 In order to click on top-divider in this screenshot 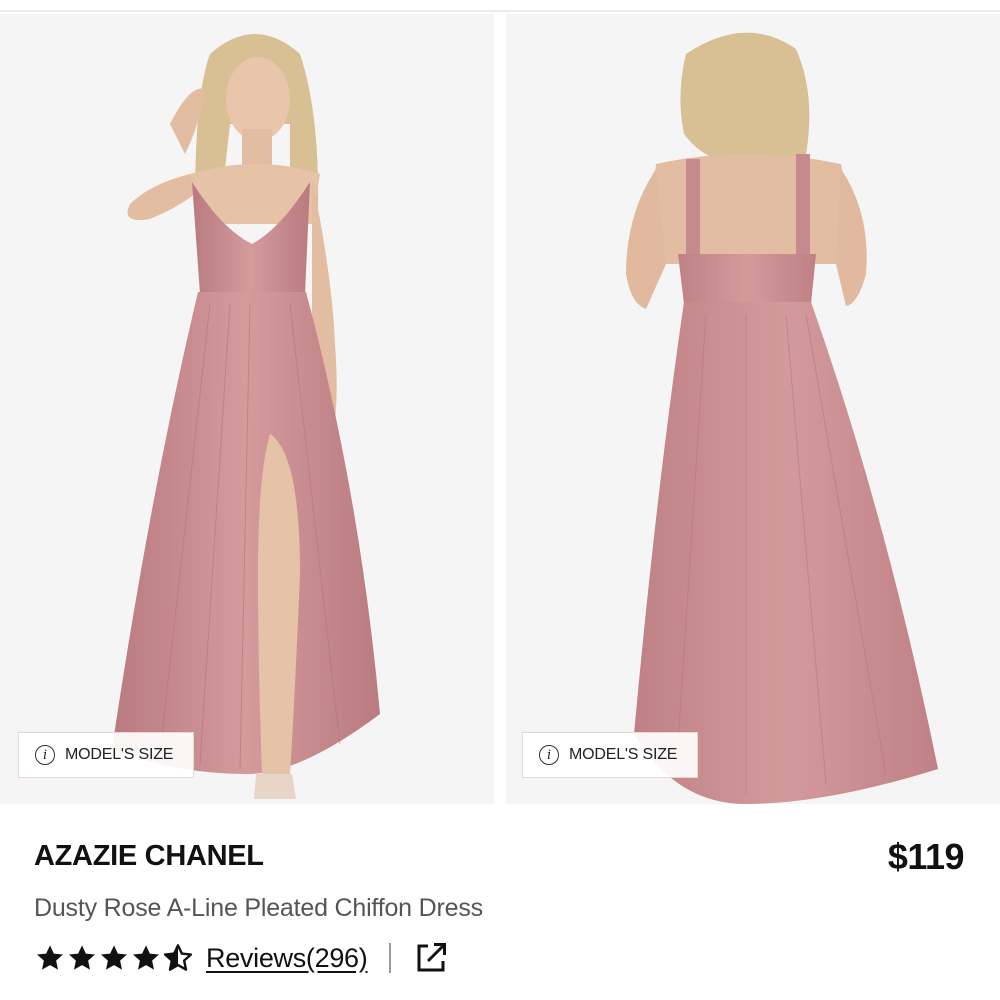, I will do `click(500, 11)`.